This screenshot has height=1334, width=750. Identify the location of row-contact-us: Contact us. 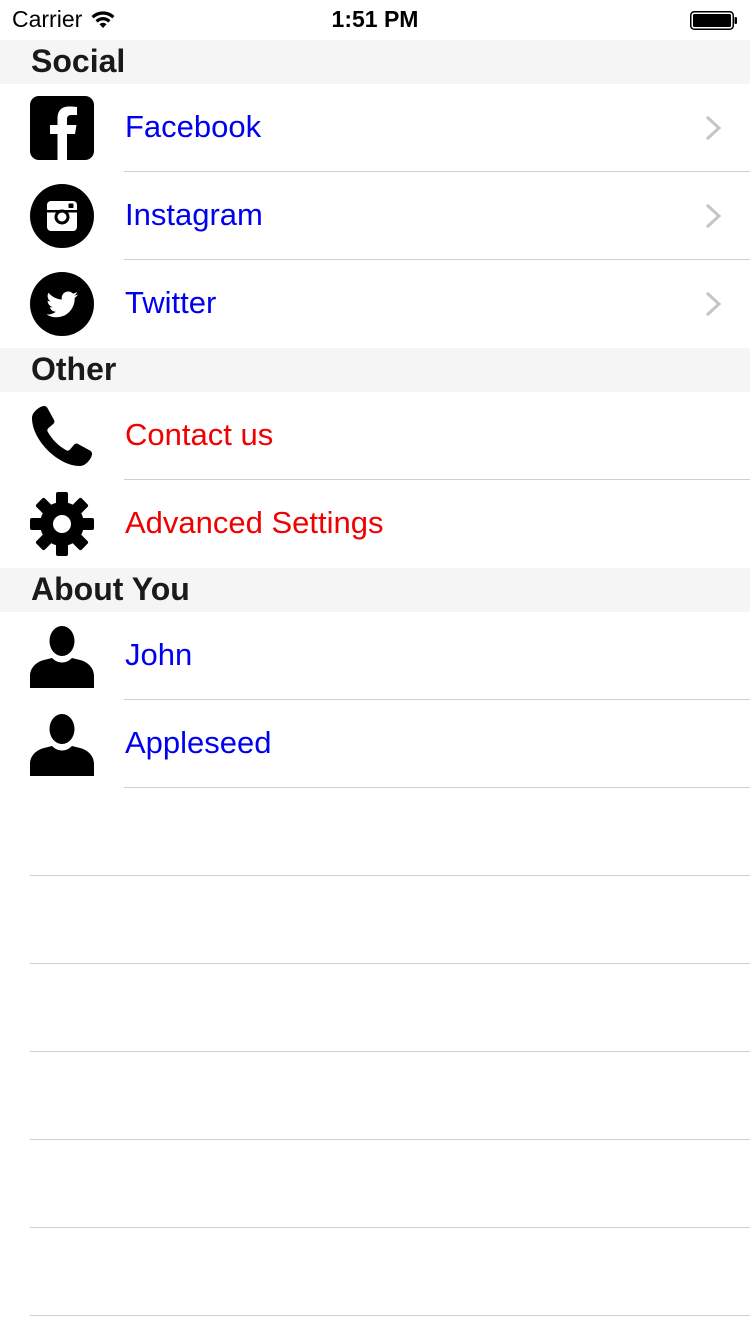
(375, 436).